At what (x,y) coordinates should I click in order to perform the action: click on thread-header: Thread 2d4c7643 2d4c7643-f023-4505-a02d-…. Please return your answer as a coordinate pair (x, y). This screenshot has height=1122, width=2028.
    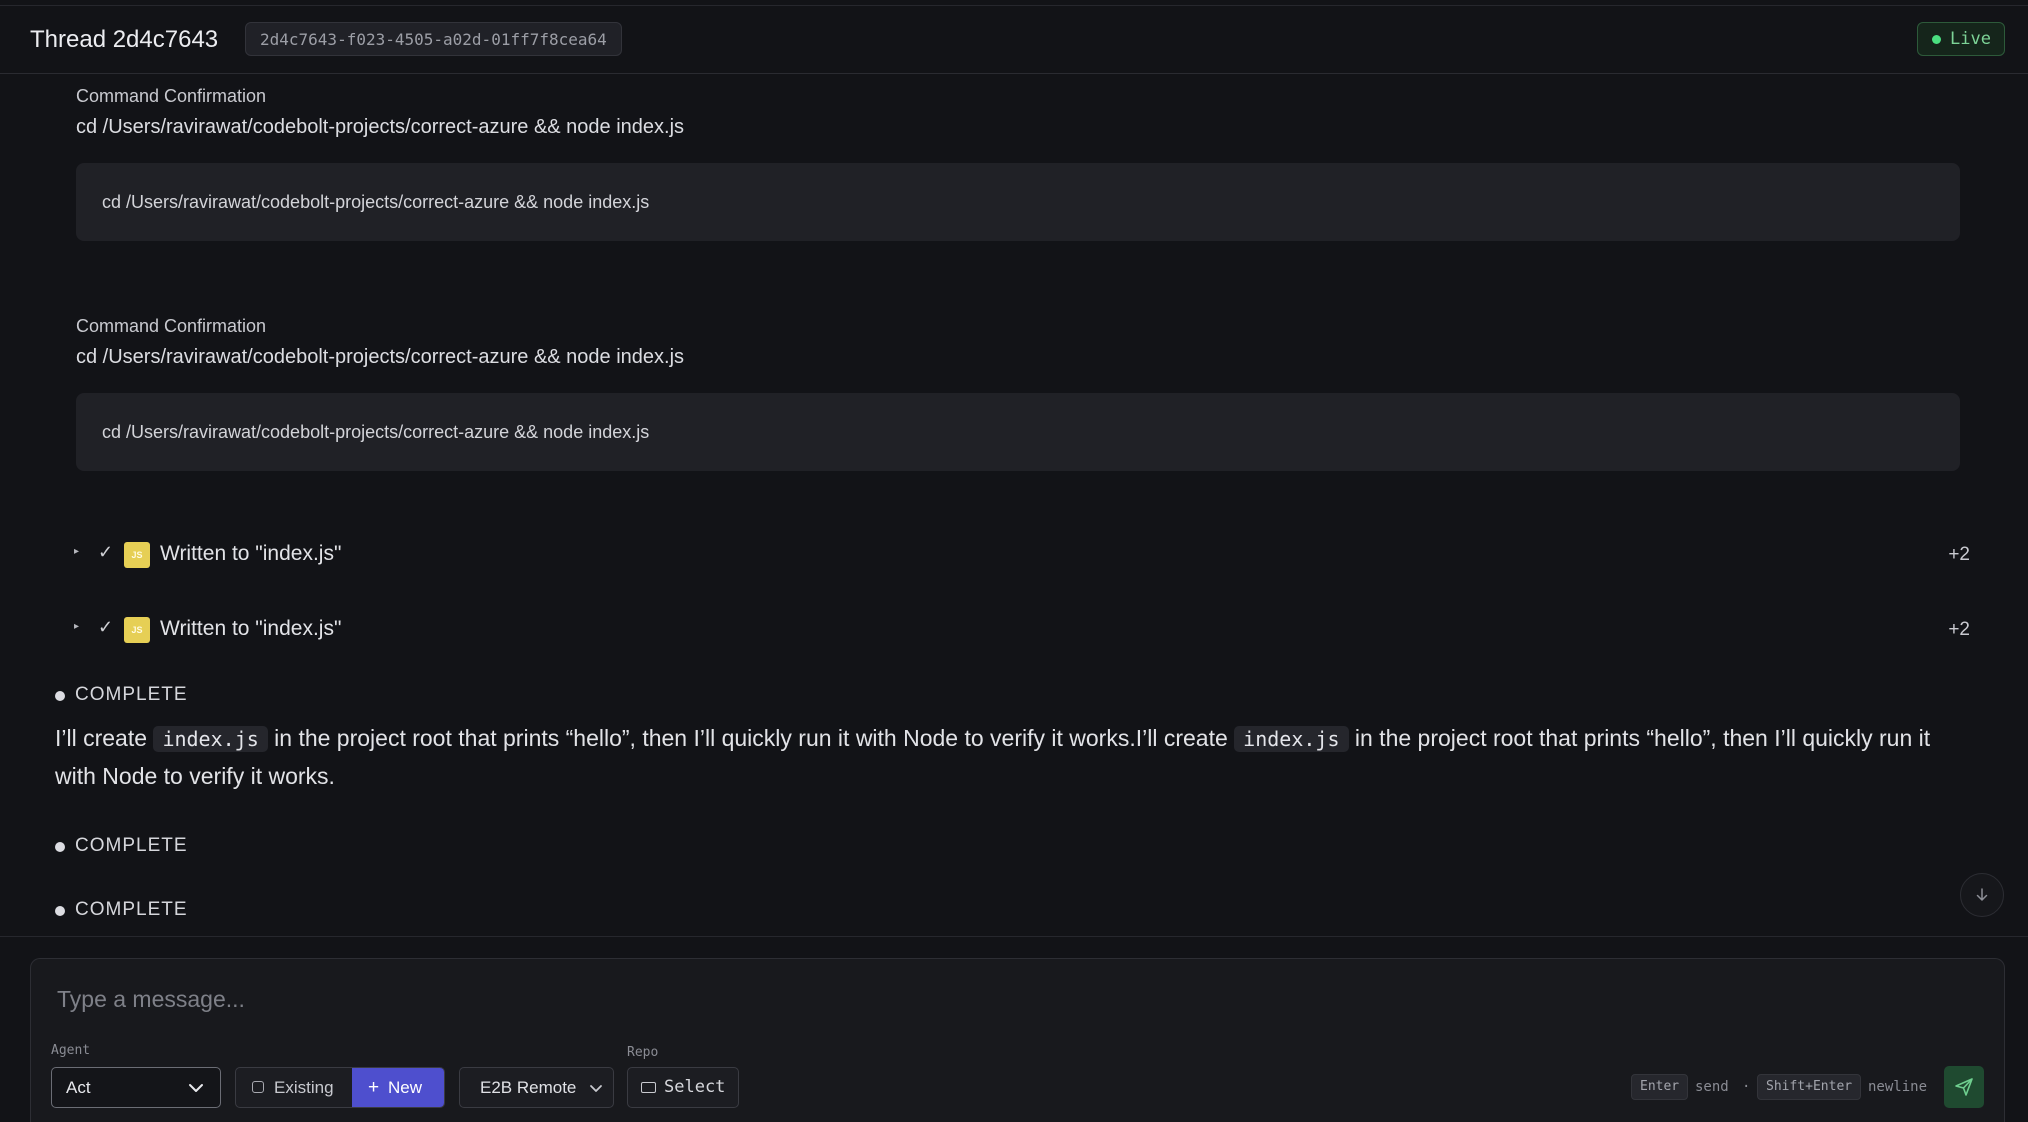
    Looking at the image, I should click on (1014, 40).